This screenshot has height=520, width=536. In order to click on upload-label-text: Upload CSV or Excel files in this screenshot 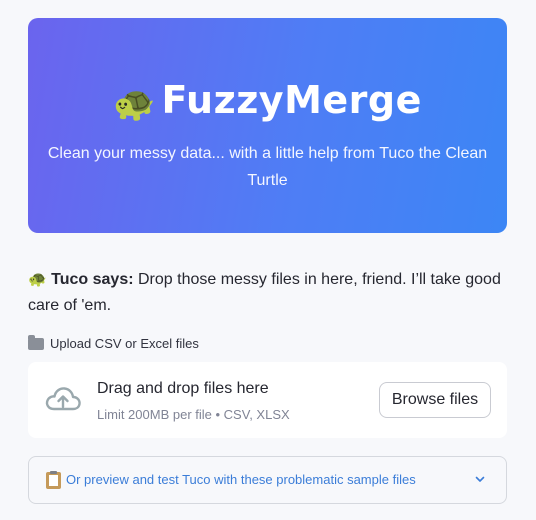, I will do `click(124, 343)`.